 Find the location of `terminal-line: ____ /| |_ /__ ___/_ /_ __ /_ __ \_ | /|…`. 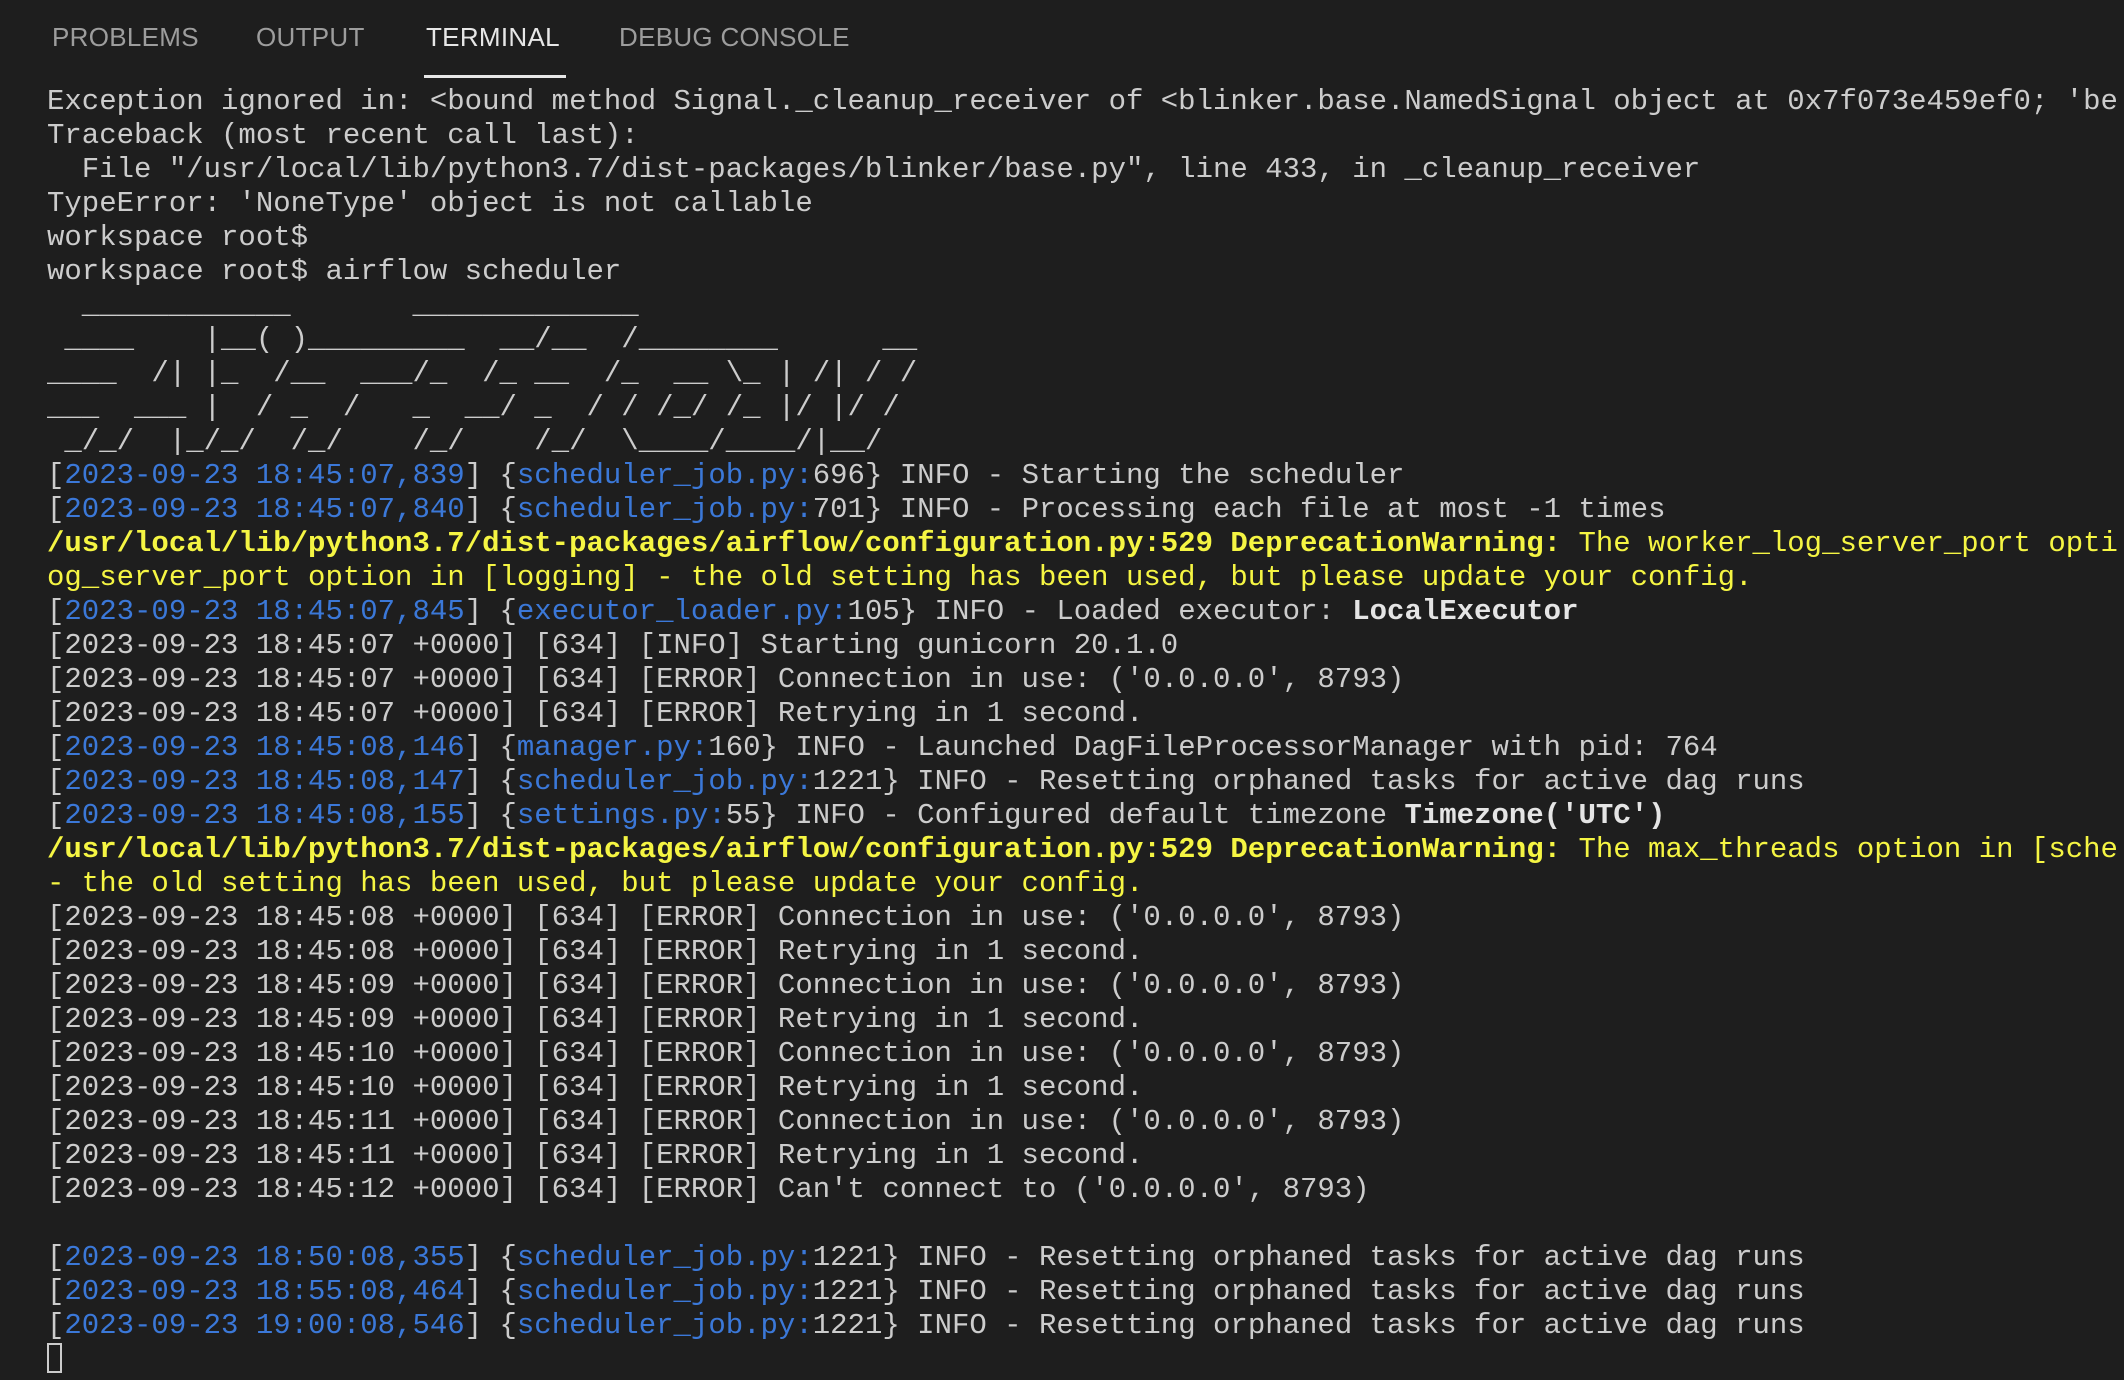

terminal-line: ____ /| |_ /__ ___/_ /_ __ /_ __ \_ | /|… is located at coordinates (1085, 374).